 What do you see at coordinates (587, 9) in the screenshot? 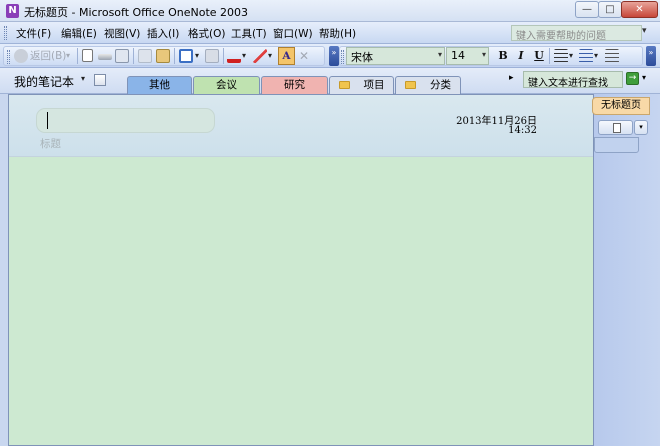
I see `minimize-button: —` at bounding box center [587, 9].